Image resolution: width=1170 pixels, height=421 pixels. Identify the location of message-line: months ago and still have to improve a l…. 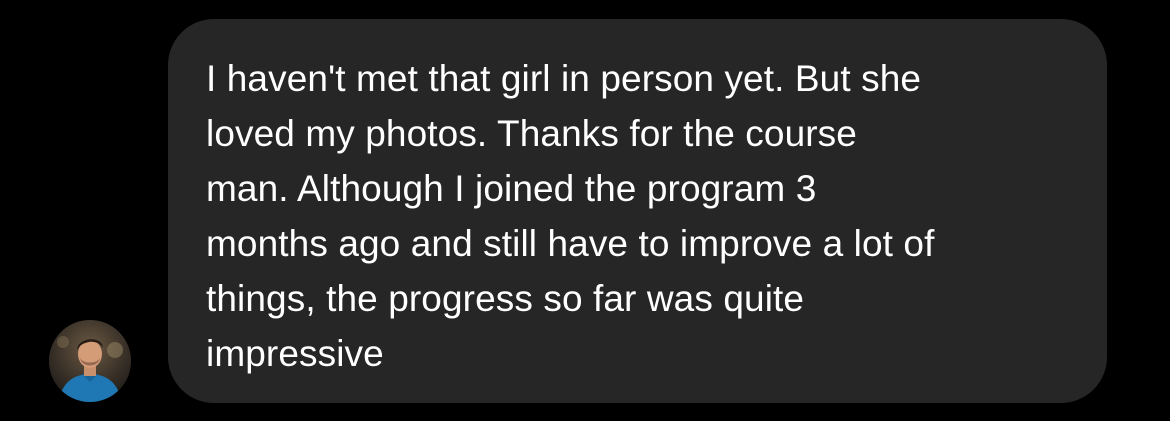
(570, 243).